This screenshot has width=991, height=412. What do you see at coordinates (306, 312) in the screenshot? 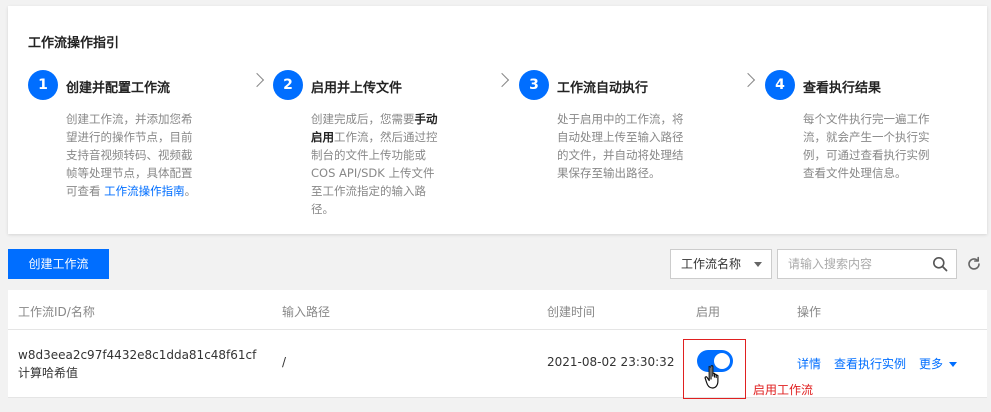
I see `column-header-input-path: 输入路径` at bounding box center [306, 312].